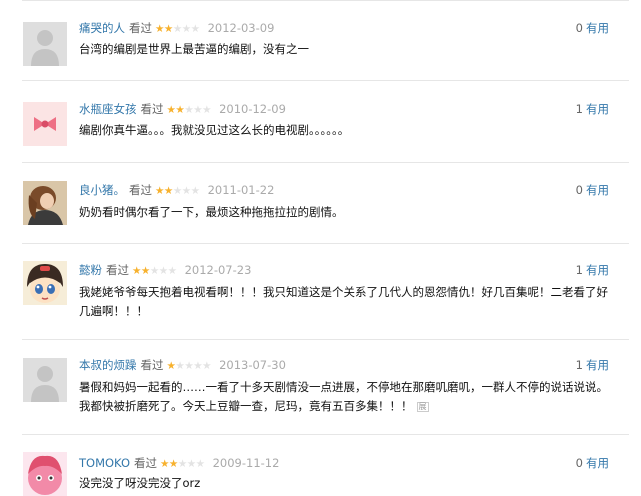 This screenshot has width=641, height=496. Describe the element at coordinates (246, 463) in the screenshot. I see `comment-date: 2009-11-12` at that location.